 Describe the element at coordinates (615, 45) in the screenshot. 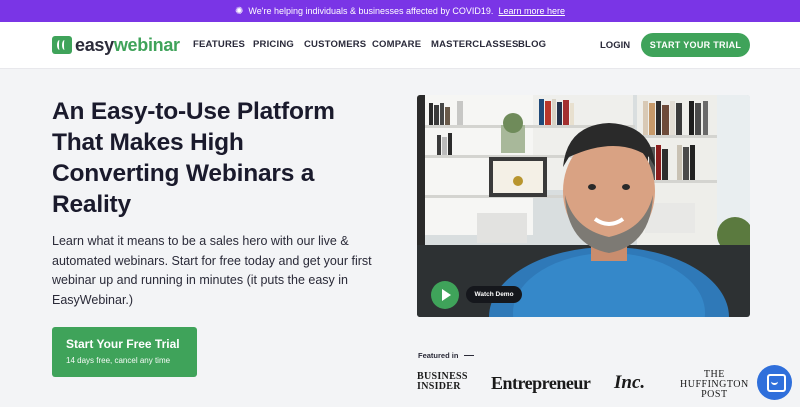

I see `login-link: LOGIN` at that location.